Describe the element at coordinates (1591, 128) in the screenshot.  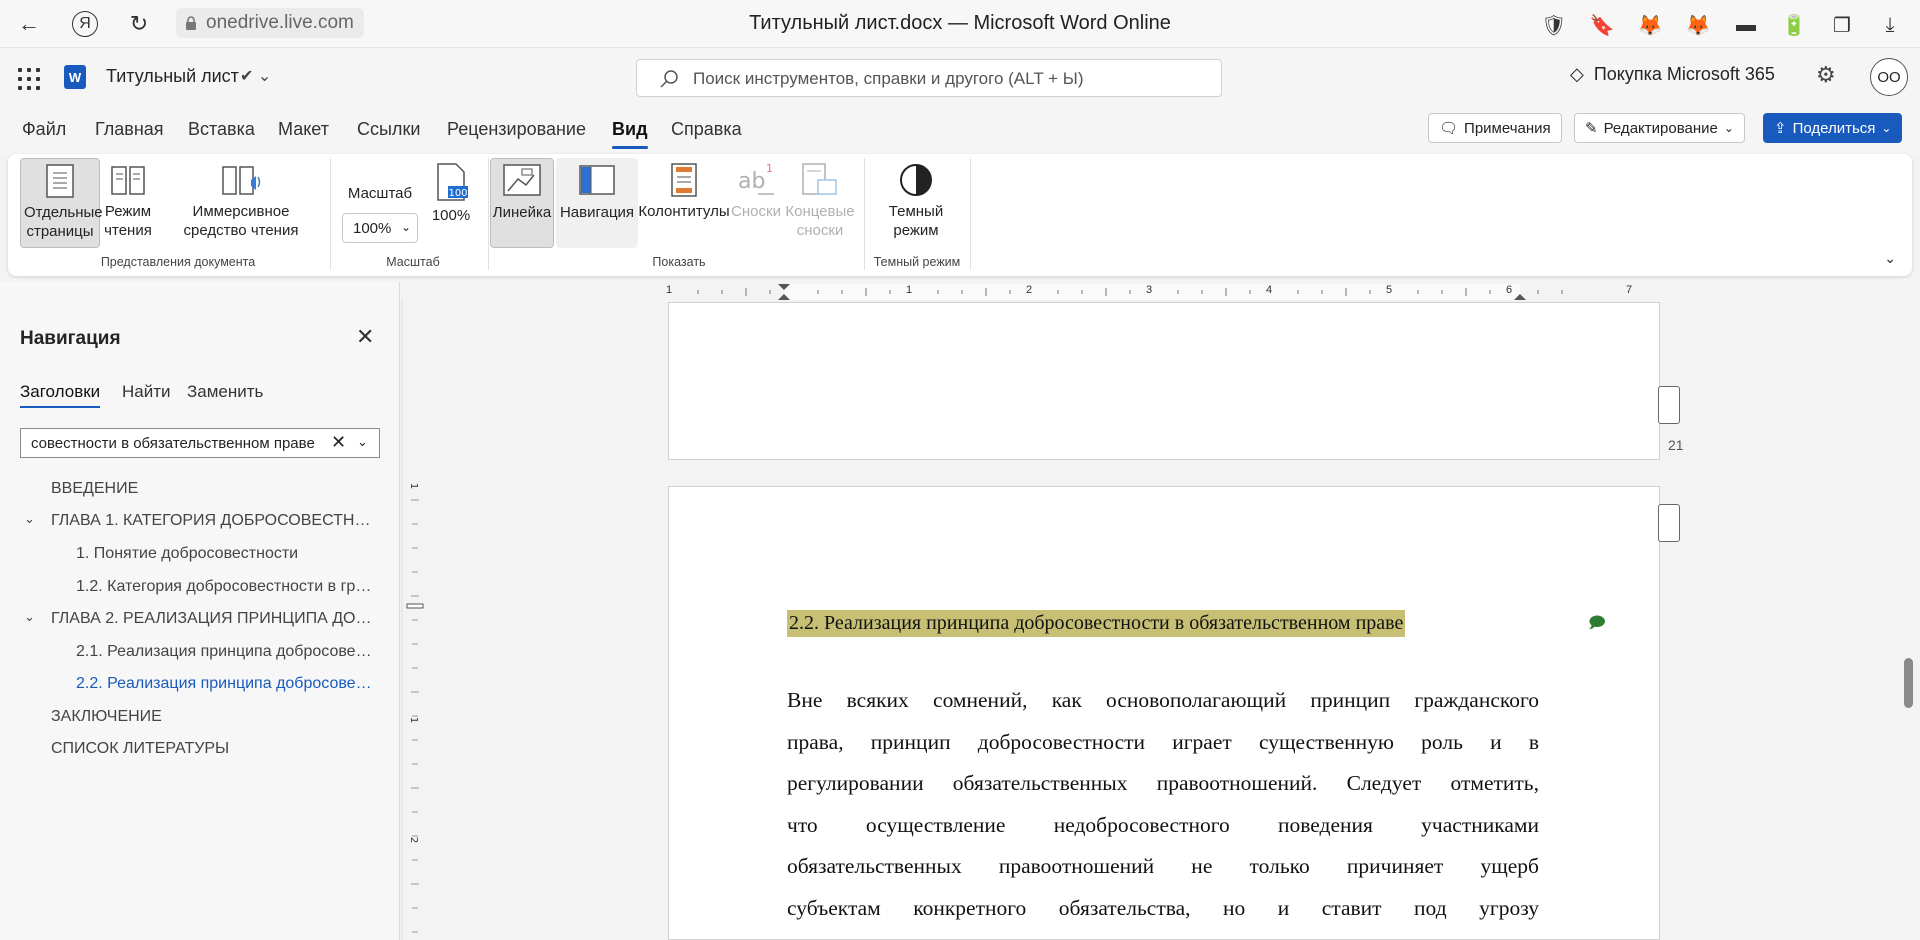
I see `pencil-icon: ✎` at that location.